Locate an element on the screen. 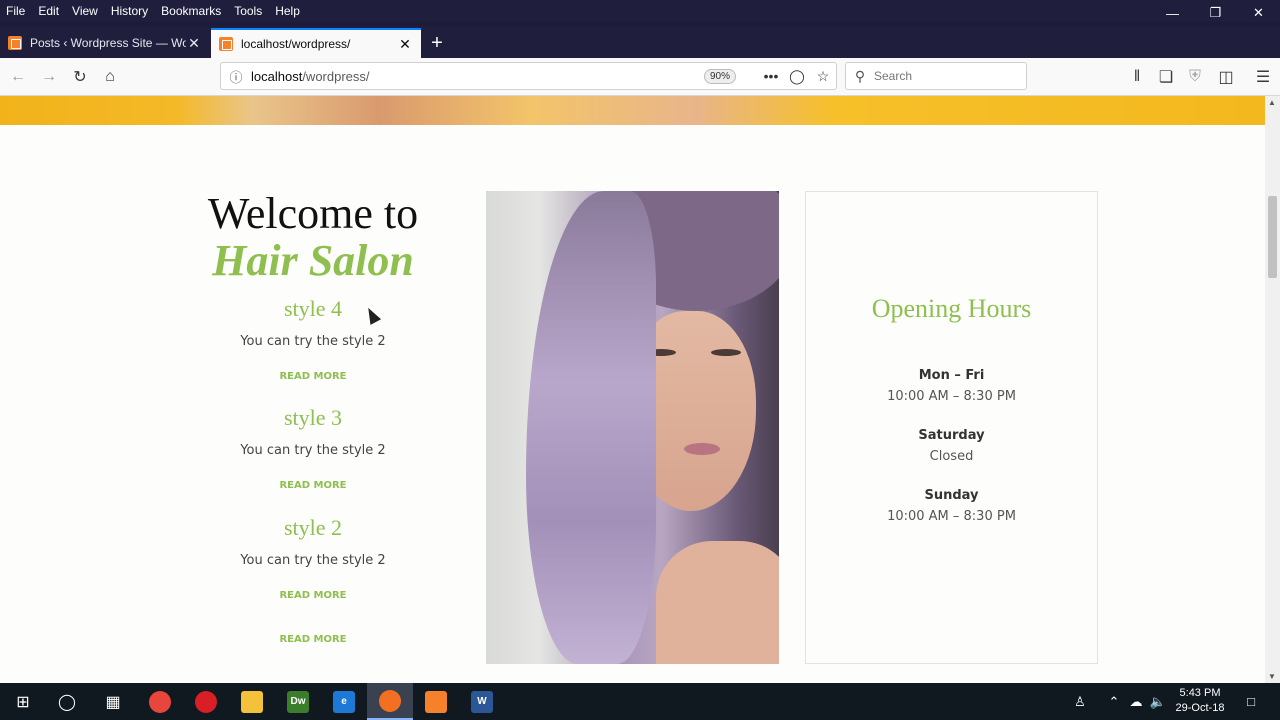 This screenshot has width=1280, height=720. clock-date: 29-Oct-18 is located at coordinates (1200, 708).